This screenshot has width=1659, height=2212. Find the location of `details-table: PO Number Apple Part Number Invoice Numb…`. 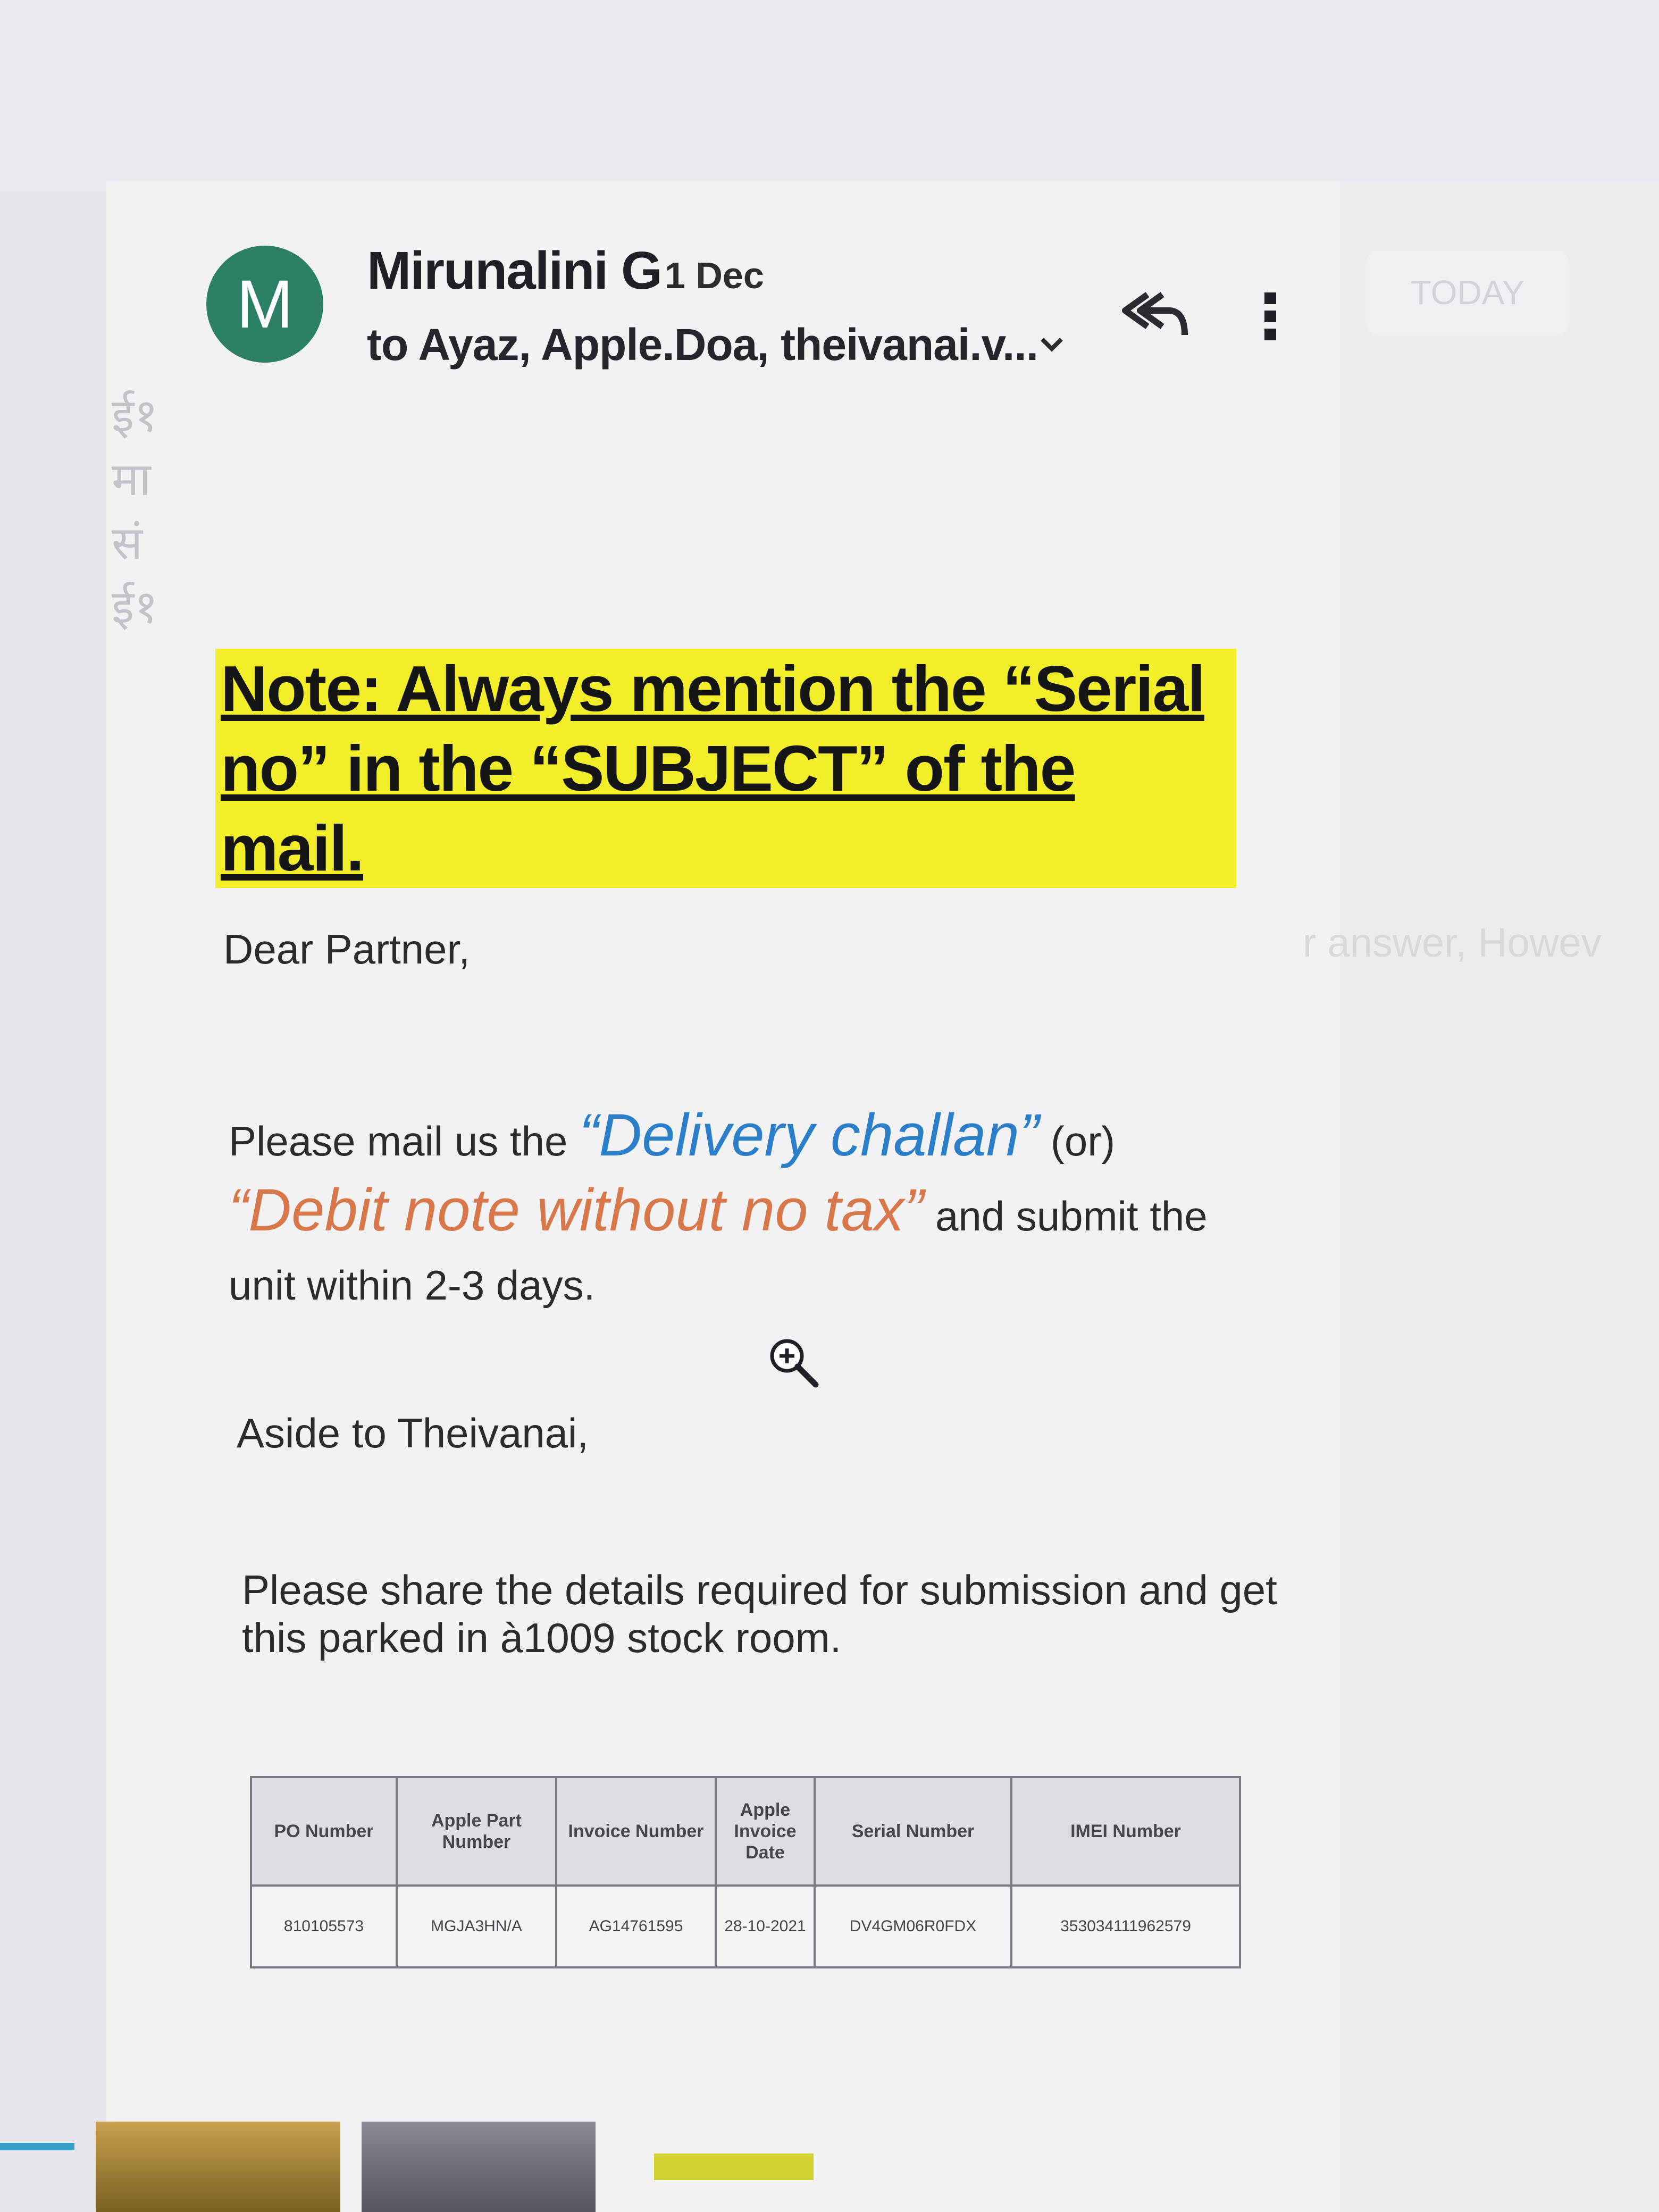

details-table: PO Number Apple Part Number Invoice Numb… is located at coordinates (745, 1872).